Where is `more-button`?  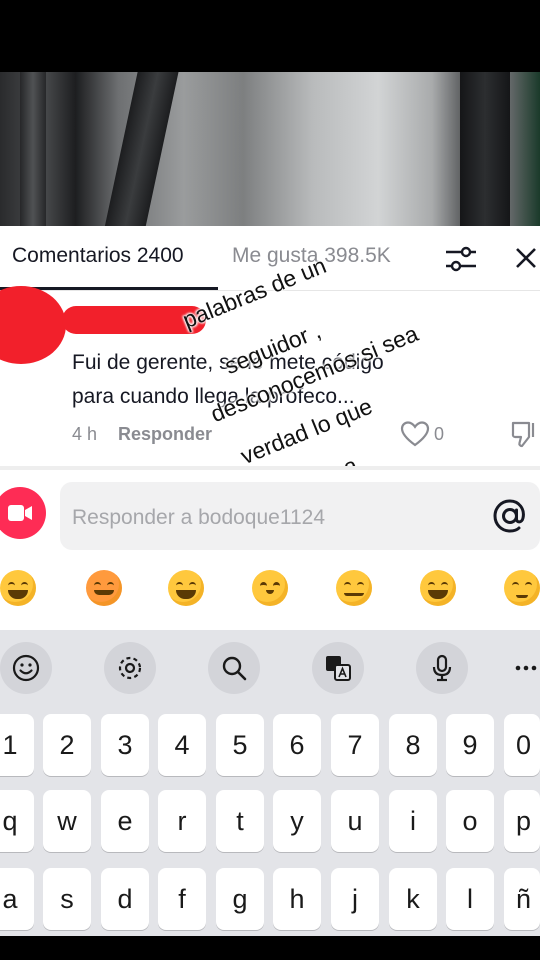 more-button is located at coordinates (520, 668).